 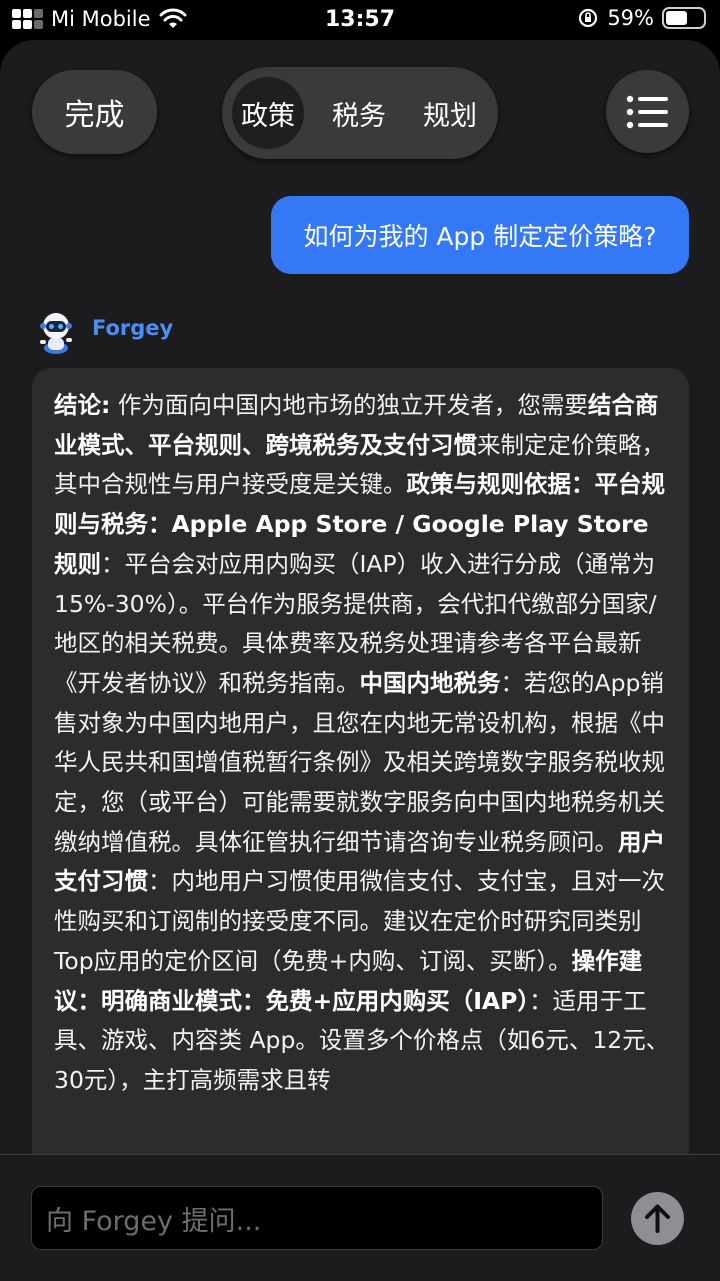 I want to click on arrow-up-icon, so click(x=657, y=1218).